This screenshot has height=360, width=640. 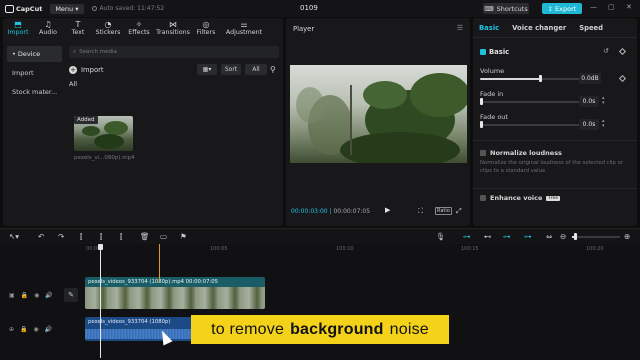 I want to click on volume-slider, so click(x=530, y=79).